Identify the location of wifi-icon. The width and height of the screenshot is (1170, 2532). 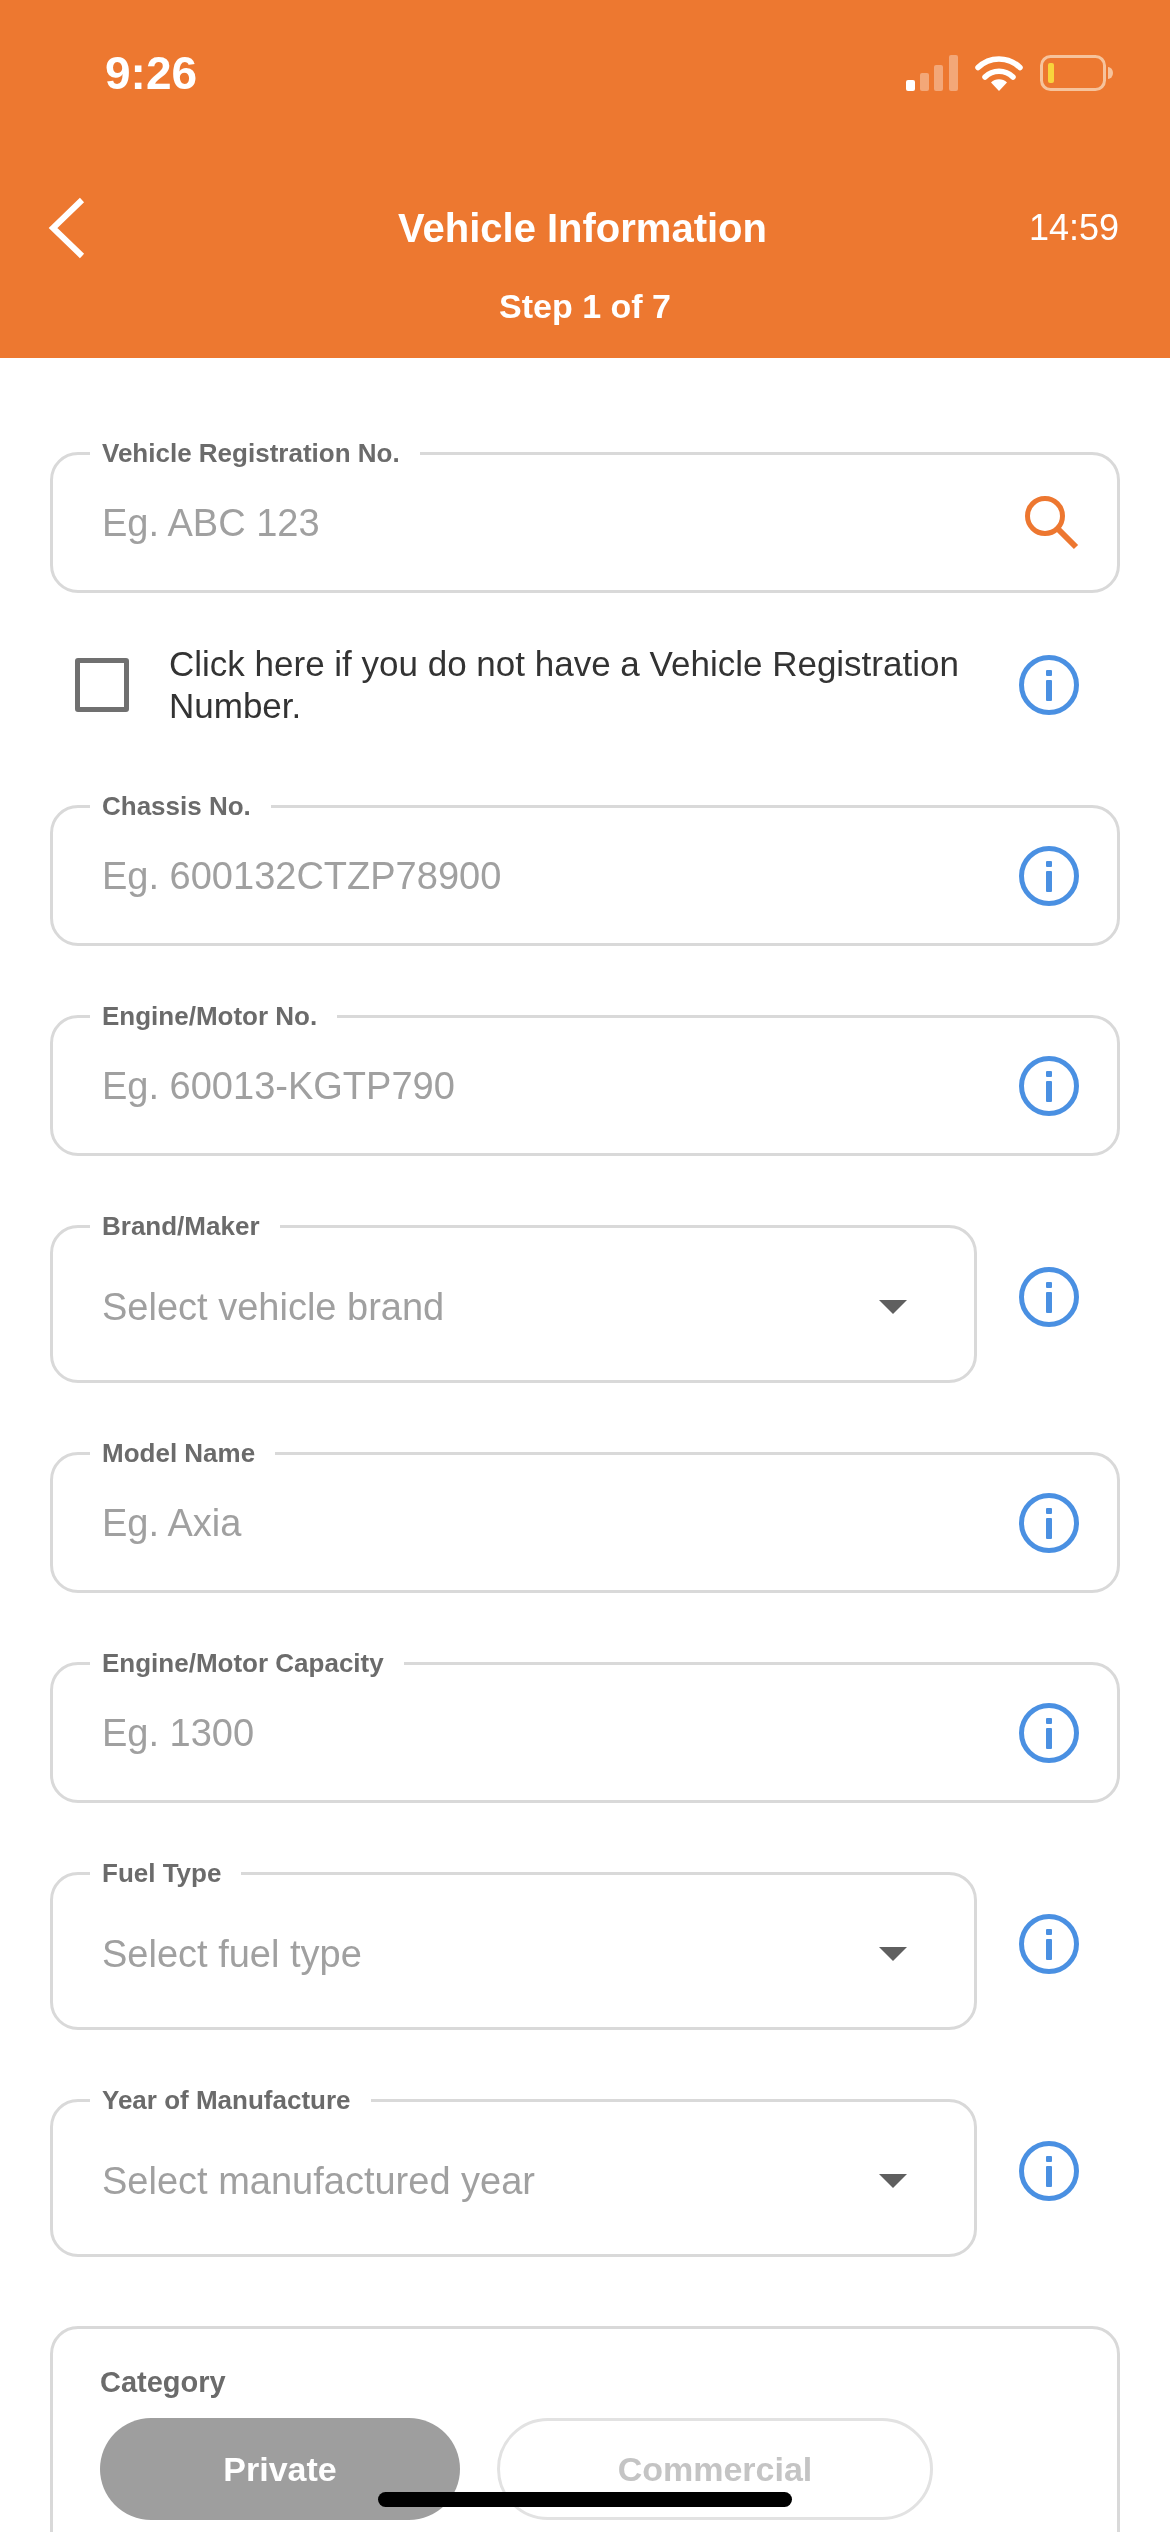
(999, 73).